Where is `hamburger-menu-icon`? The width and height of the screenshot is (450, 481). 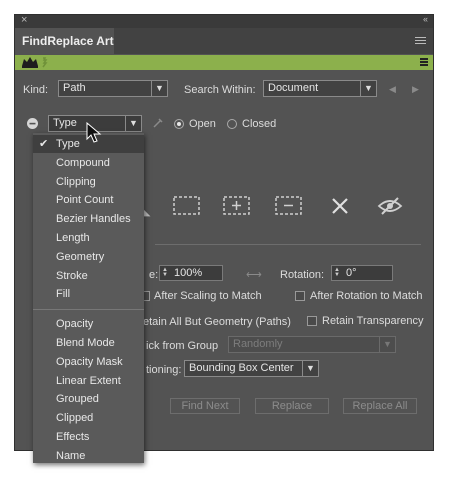 hamburger-menu-icon is located at coordinates (420, 41).